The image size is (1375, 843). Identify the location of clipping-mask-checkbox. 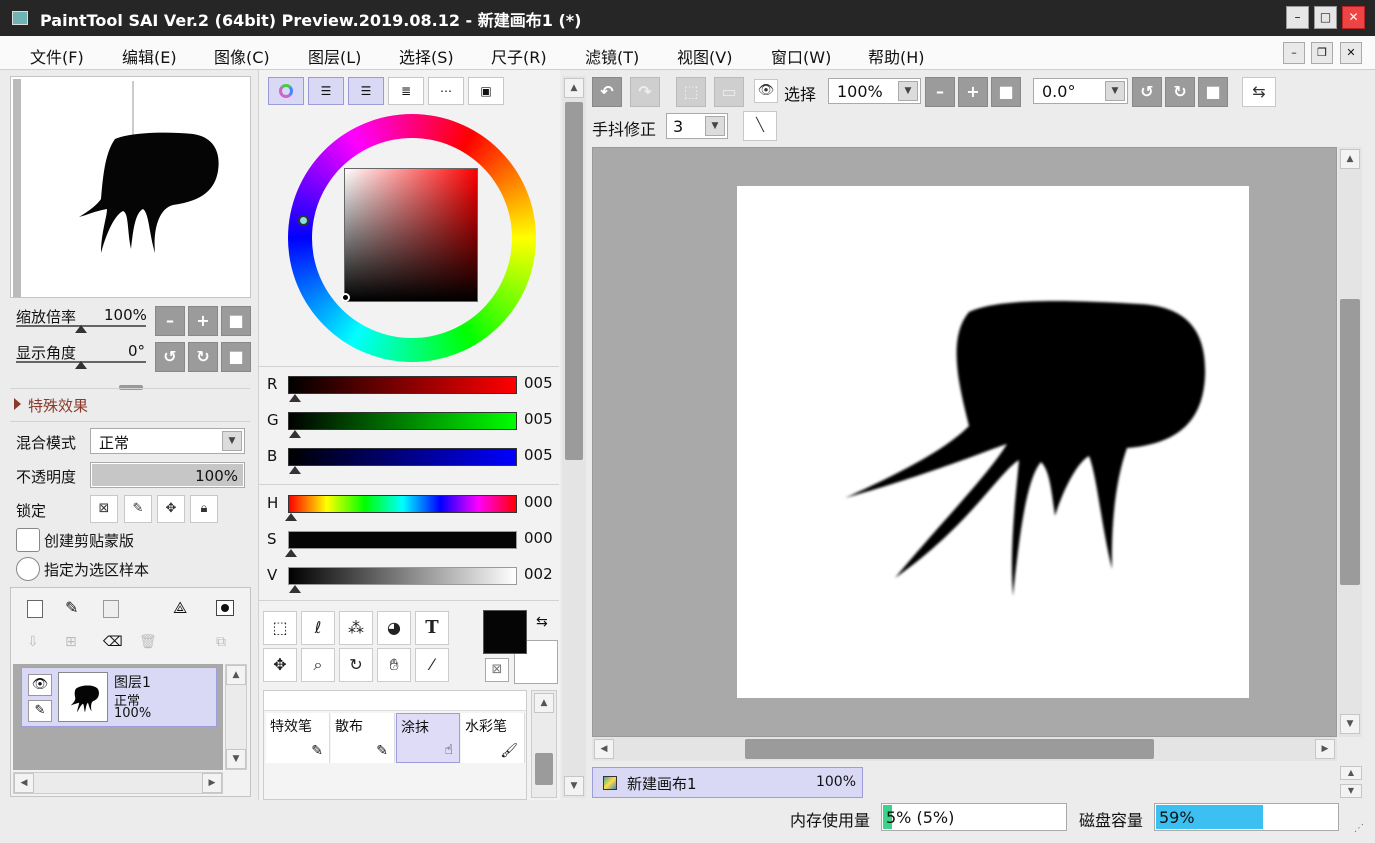
(28, 540).